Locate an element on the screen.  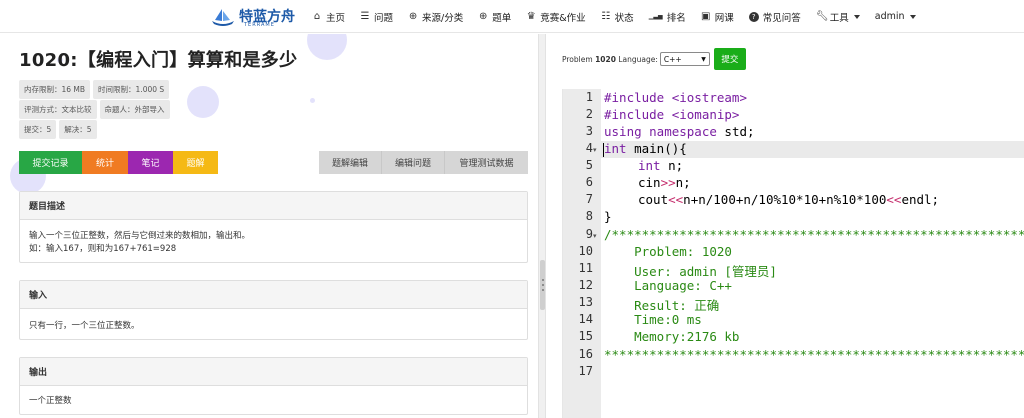
trophy-icon: ♛ is located at coordinates (531, 16).